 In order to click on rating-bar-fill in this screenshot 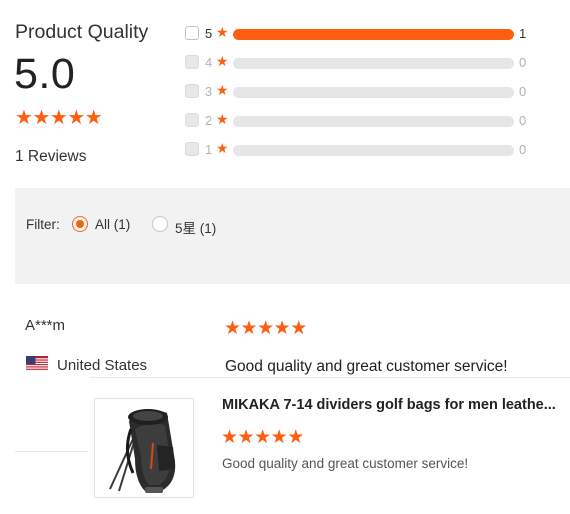, I will do `click(373, 34)`.